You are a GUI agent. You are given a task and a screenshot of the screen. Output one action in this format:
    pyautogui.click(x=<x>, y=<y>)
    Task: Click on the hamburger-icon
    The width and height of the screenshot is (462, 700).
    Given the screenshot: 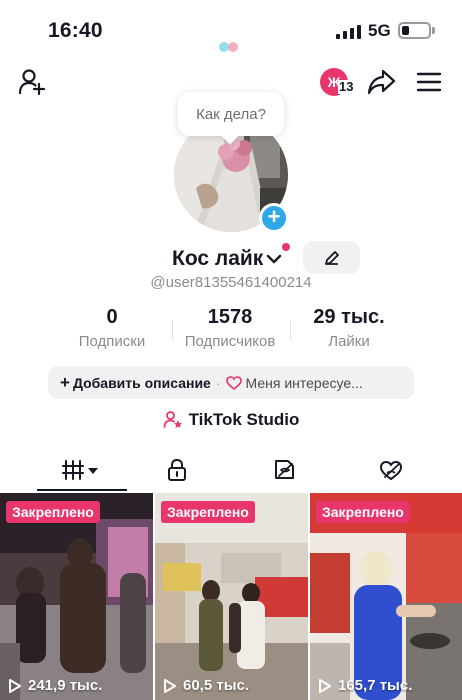 What is the action you would take?
    pyautogui.click(x=429, y=82)
    